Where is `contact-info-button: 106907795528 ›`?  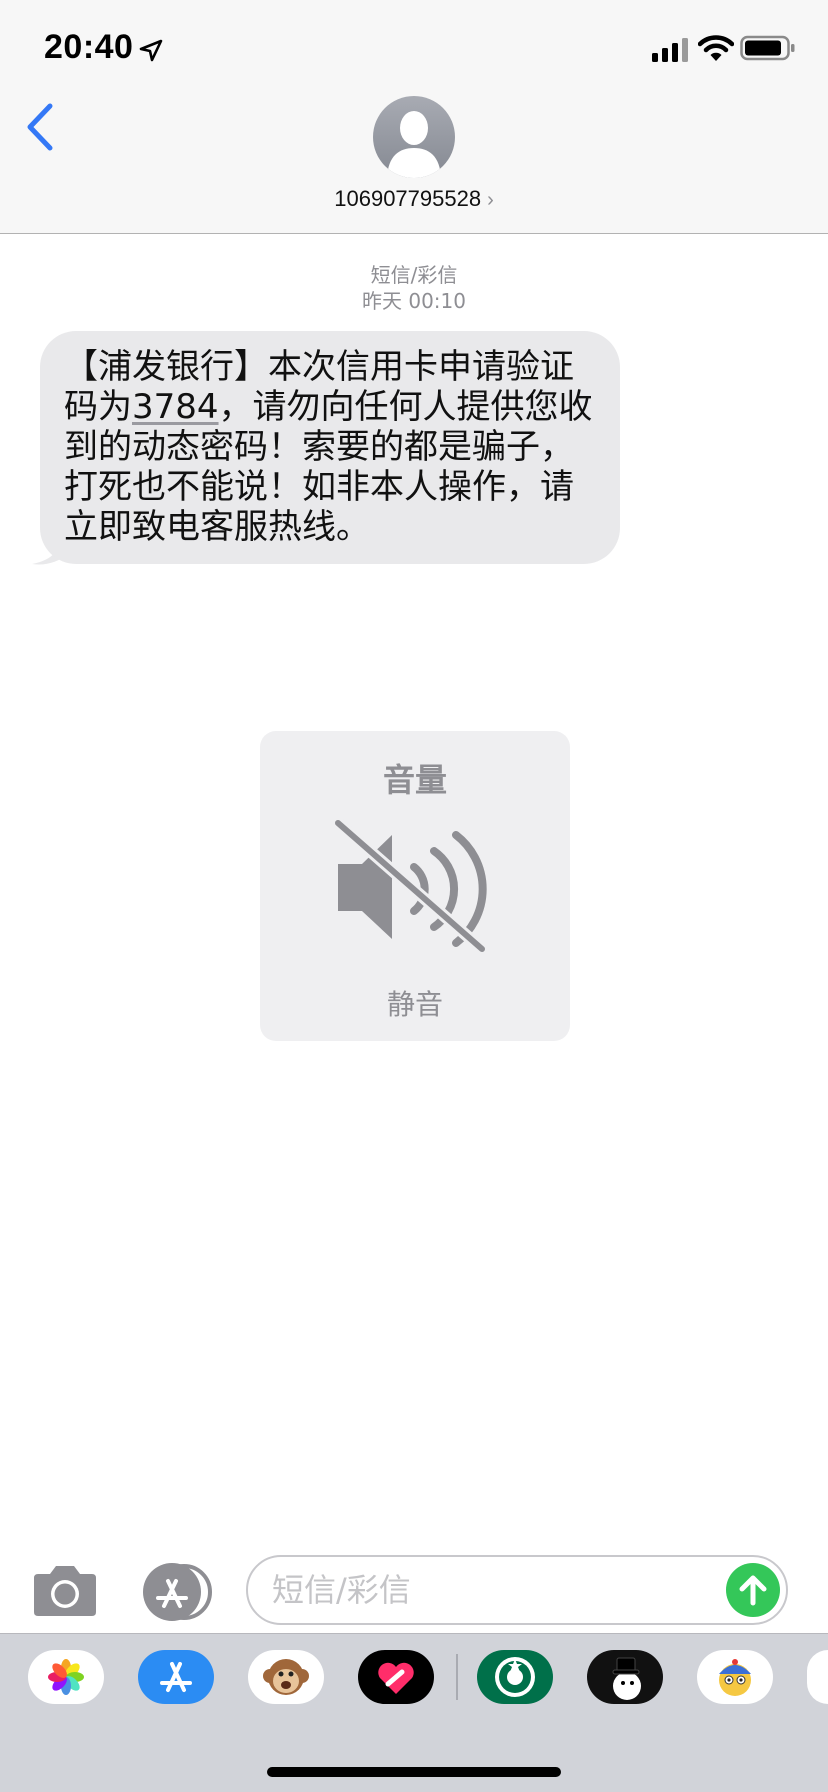
contact-info-button: 106907795528 › is located at coordinates (414, 199).